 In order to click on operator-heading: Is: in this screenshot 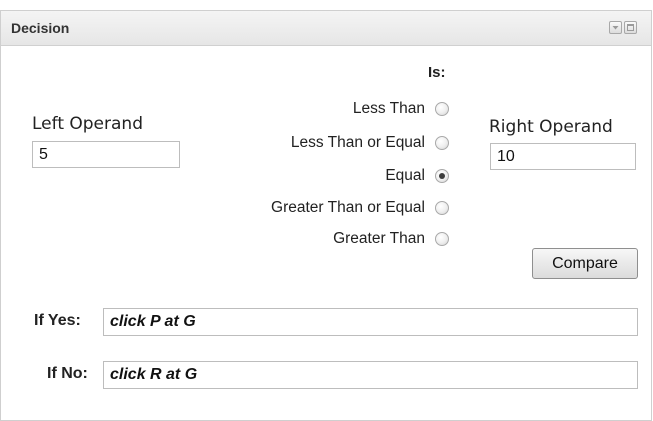, I will do `click(437, 72)`.